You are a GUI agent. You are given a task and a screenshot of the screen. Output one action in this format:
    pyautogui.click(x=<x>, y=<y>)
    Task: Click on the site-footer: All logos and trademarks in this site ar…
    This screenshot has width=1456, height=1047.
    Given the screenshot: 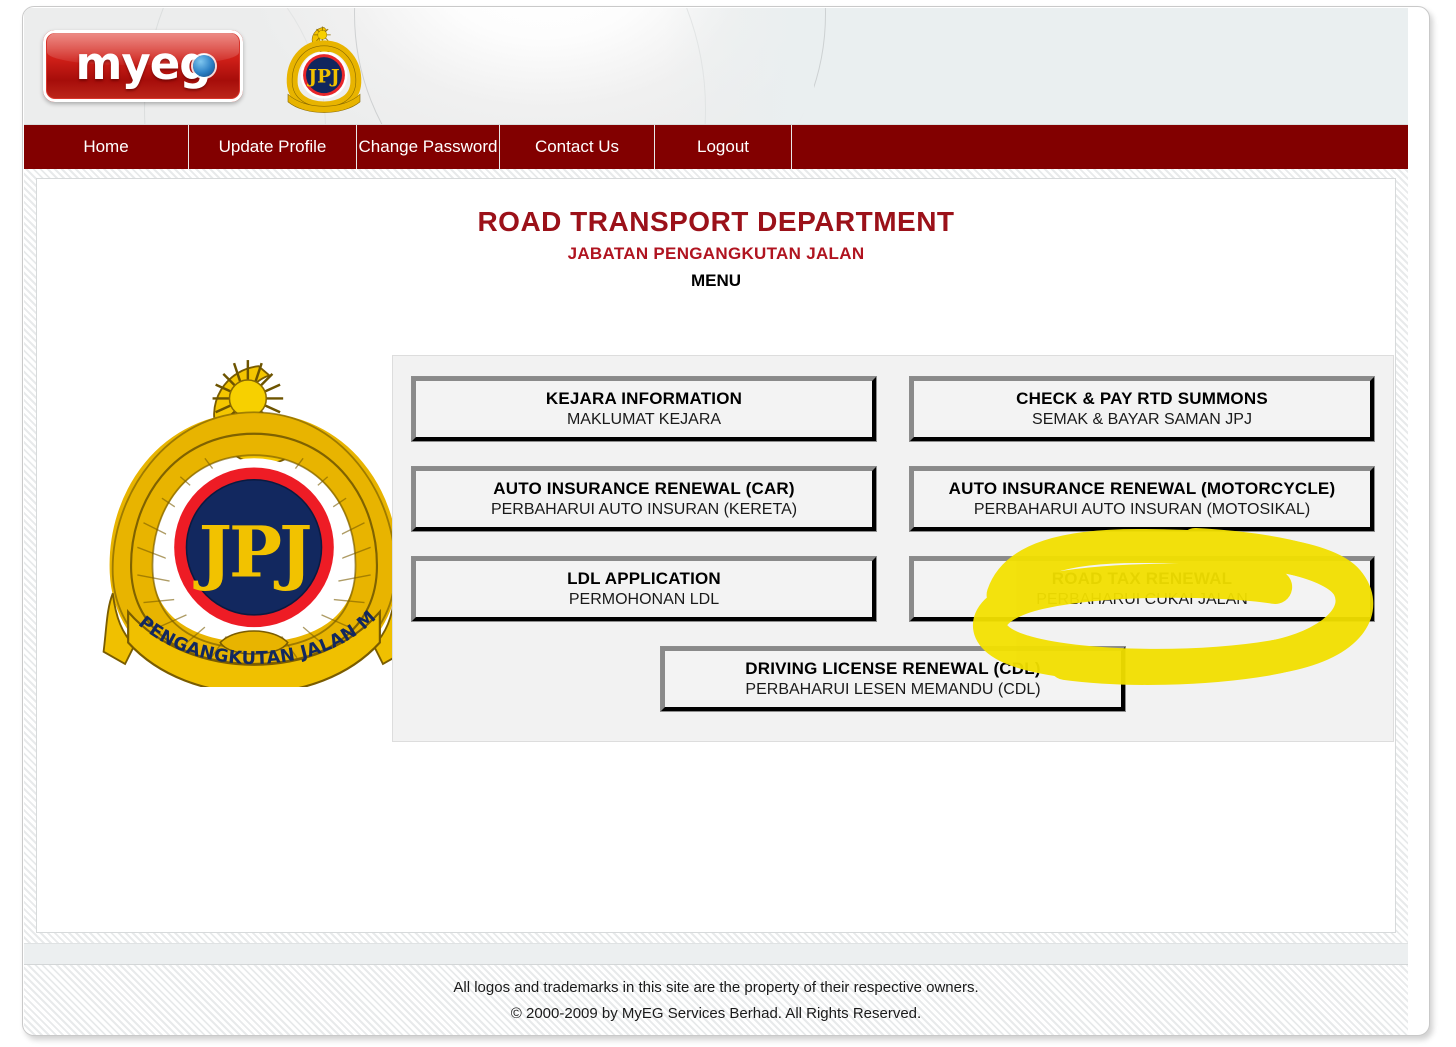 What is the action you would take?
    pyautogui.click(x=716, y=999)
    